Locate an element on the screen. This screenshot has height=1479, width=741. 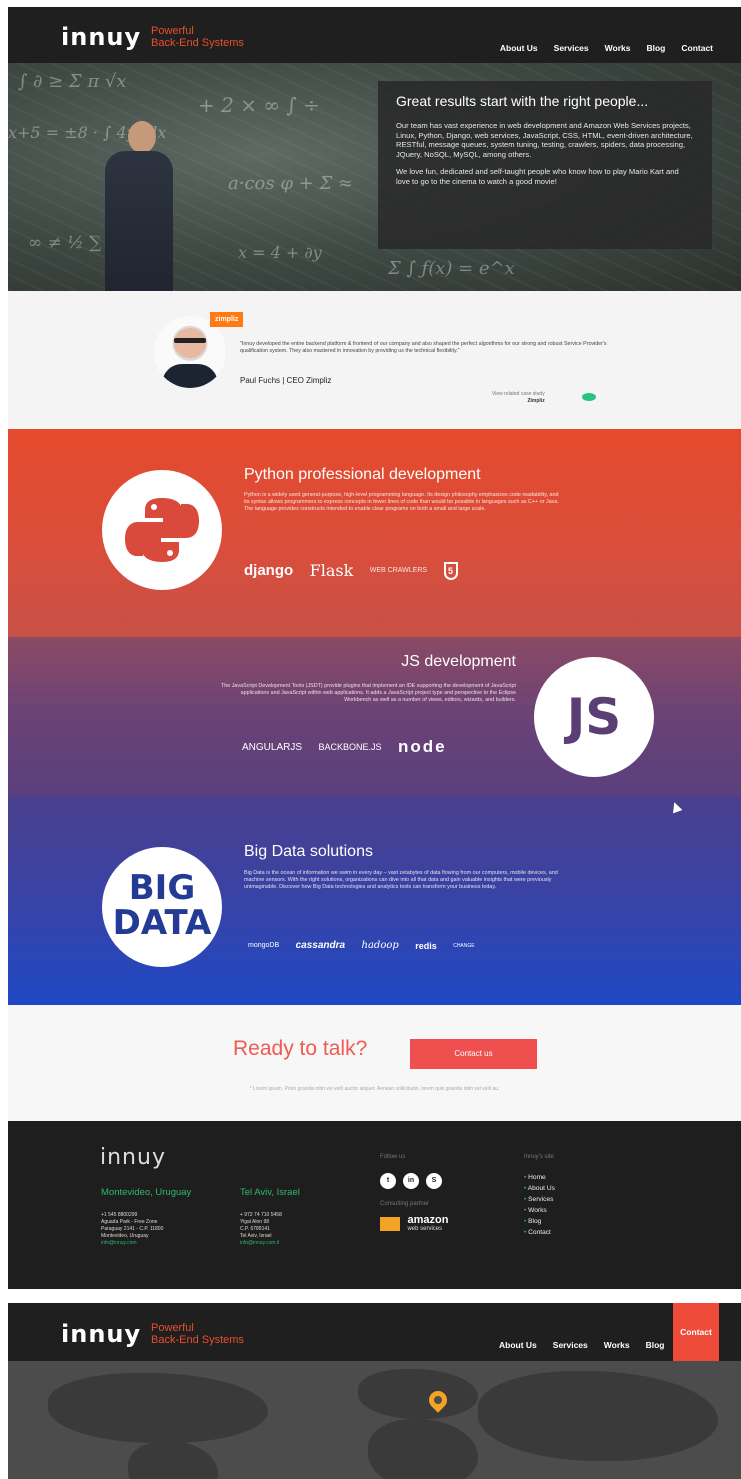
footer-link-contact: Contact is located at coordinates (539, 1232).